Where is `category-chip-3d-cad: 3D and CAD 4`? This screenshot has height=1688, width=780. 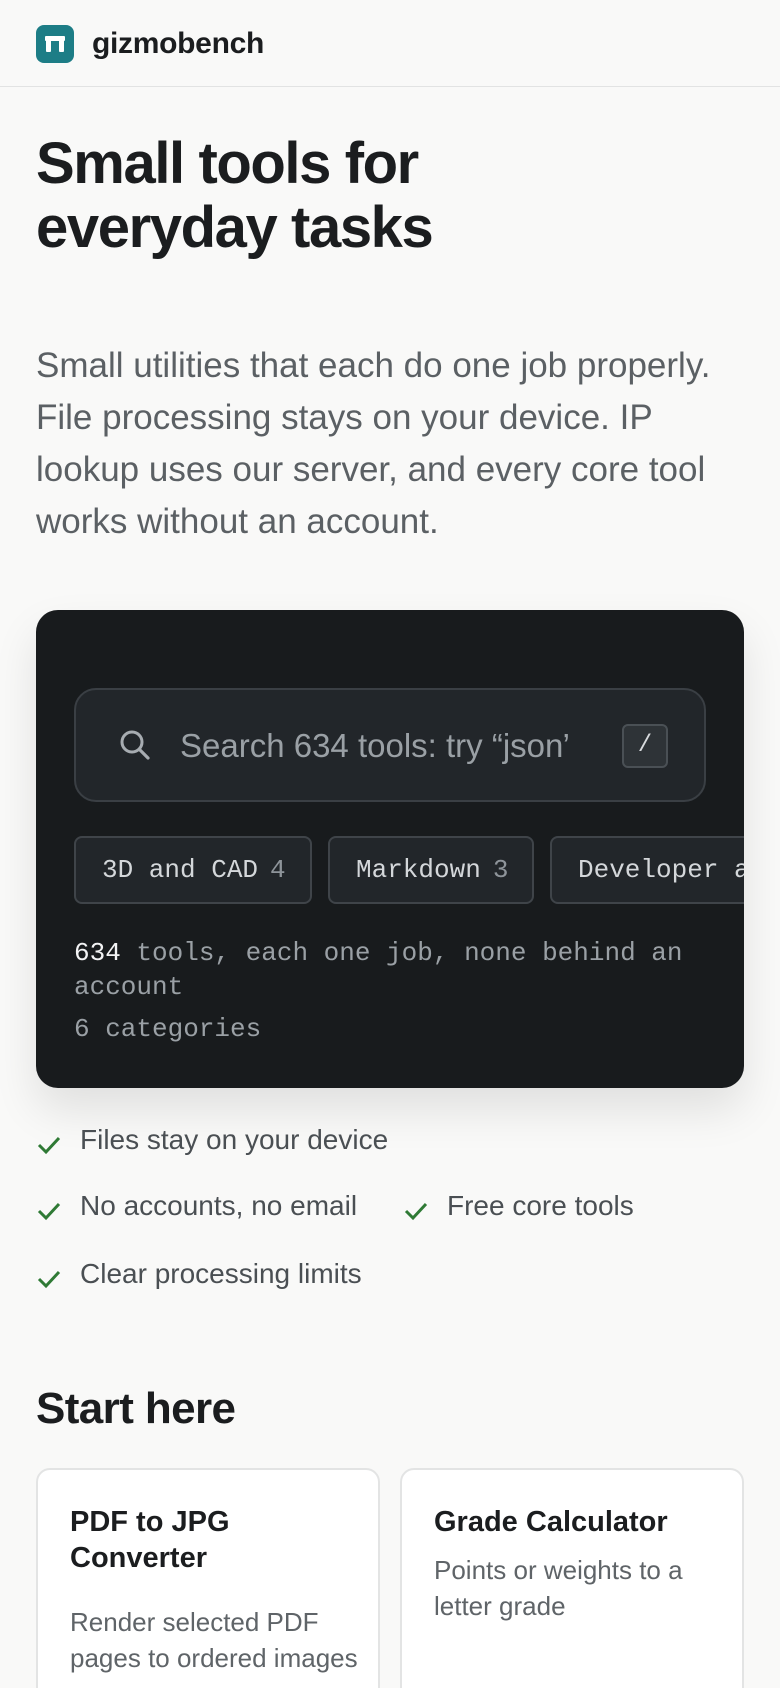
category-chip-3d-cad: 3D and CAD 4 is located at coordinates (193, 870).